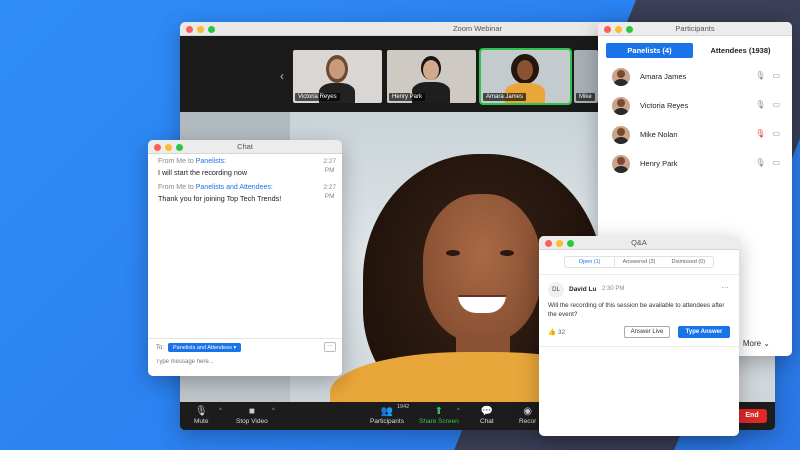  I want to click on thumbnail-name: Victoria Reyes, so click(317, 97).